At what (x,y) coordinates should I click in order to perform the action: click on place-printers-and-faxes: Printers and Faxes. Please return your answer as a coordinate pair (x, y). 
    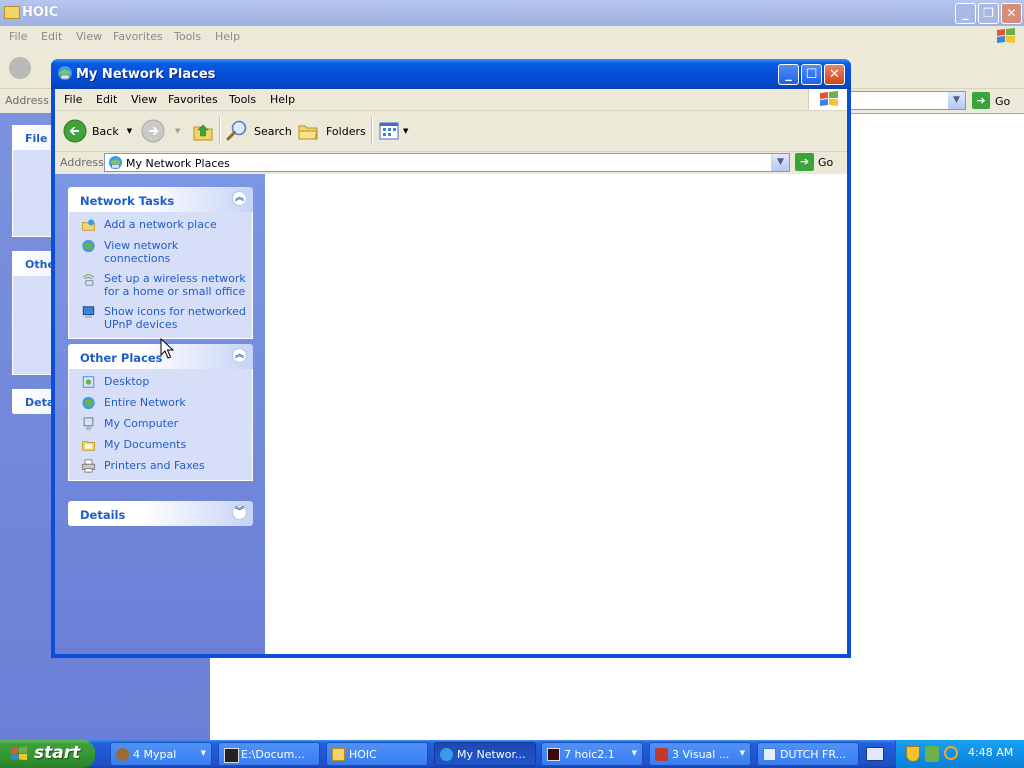
    Looking at the image, I should click on (160, 466).